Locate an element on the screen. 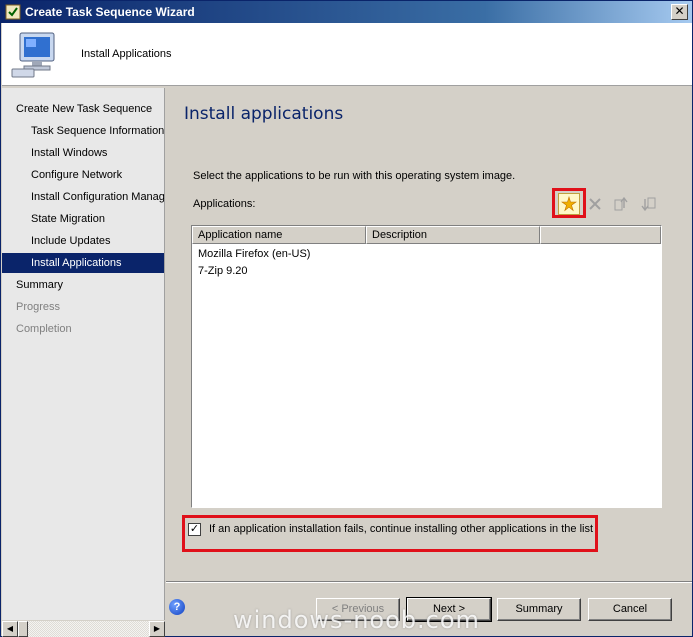 Image resolution: width=693 pixels, height=637 pixels. nav-horizontal-scrollbar: ◀ ▶ is located at coordinates (83, 628).